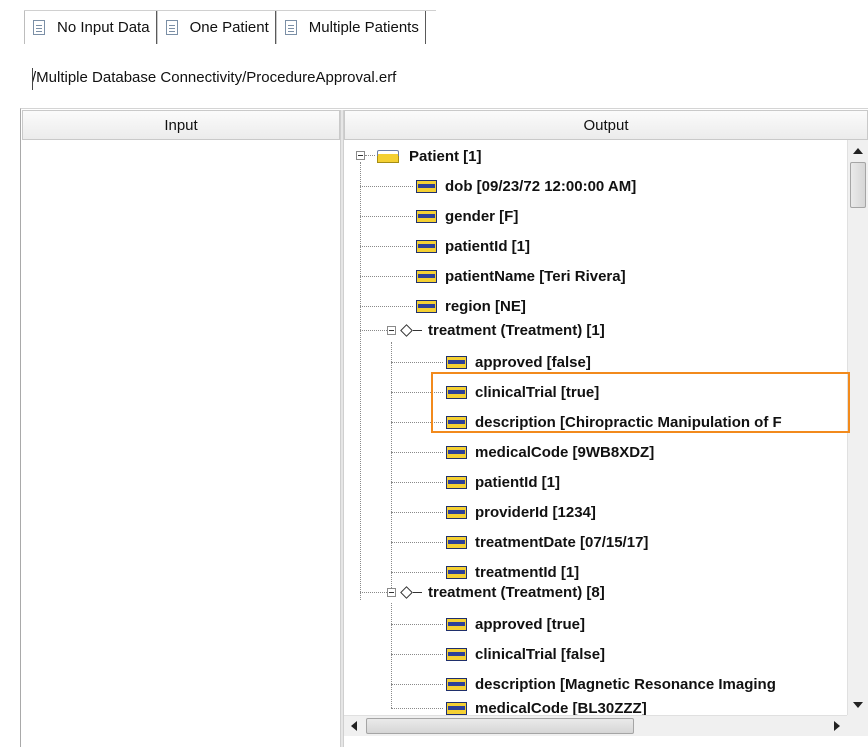 The image size is (868, 747). I want to click on tree-node-field: gender [F], so click(467, 216).